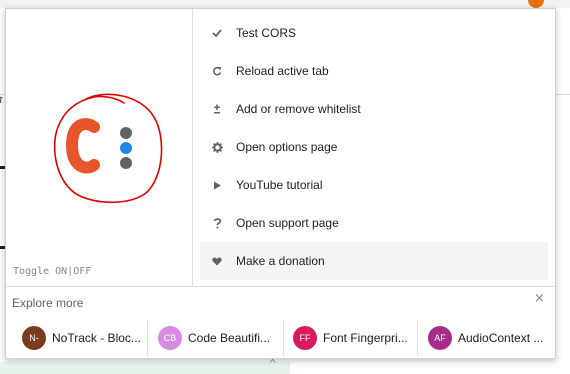  Describe the element at coordinates (563, 94) in the screenshot. I see `page-divider-fragment` at that location.